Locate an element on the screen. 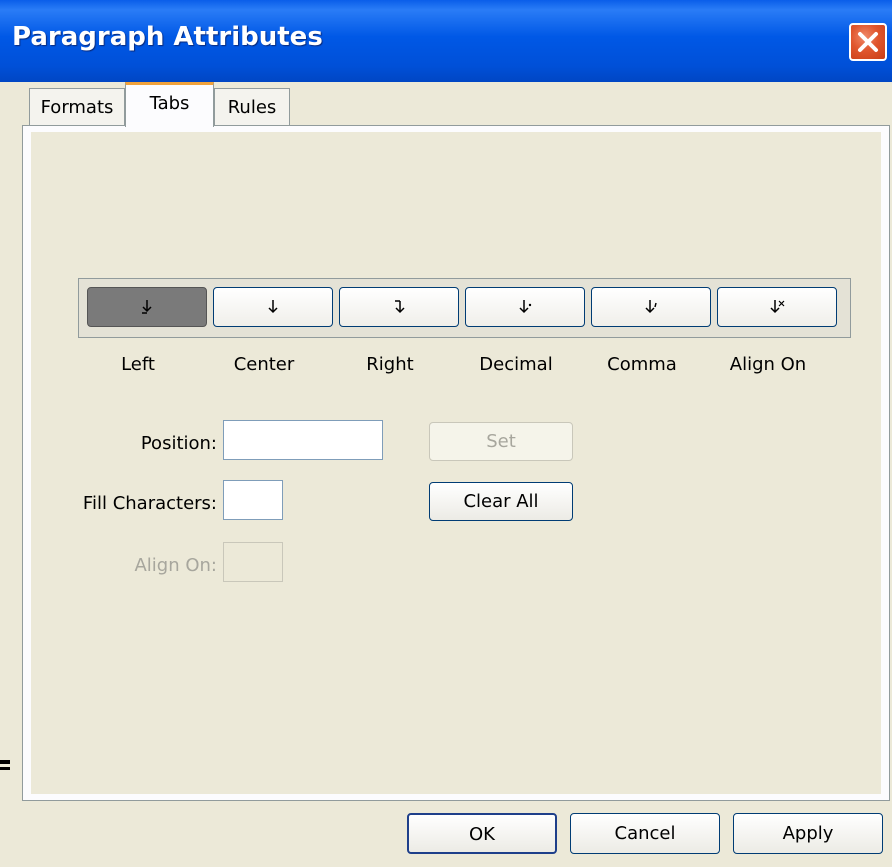  tab-decimal-icon is located at coordinates (525, 307).